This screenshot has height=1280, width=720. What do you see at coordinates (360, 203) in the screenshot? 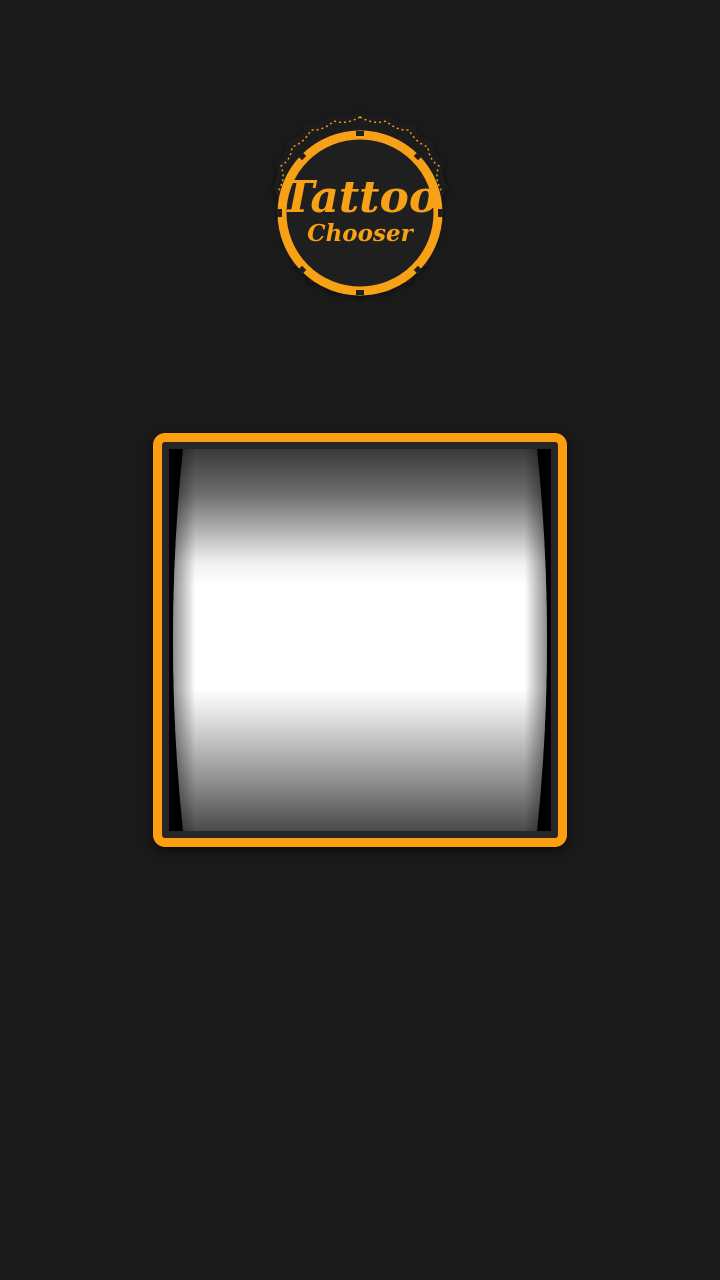
I see `badge-icon` at bounding box center [360, 203].